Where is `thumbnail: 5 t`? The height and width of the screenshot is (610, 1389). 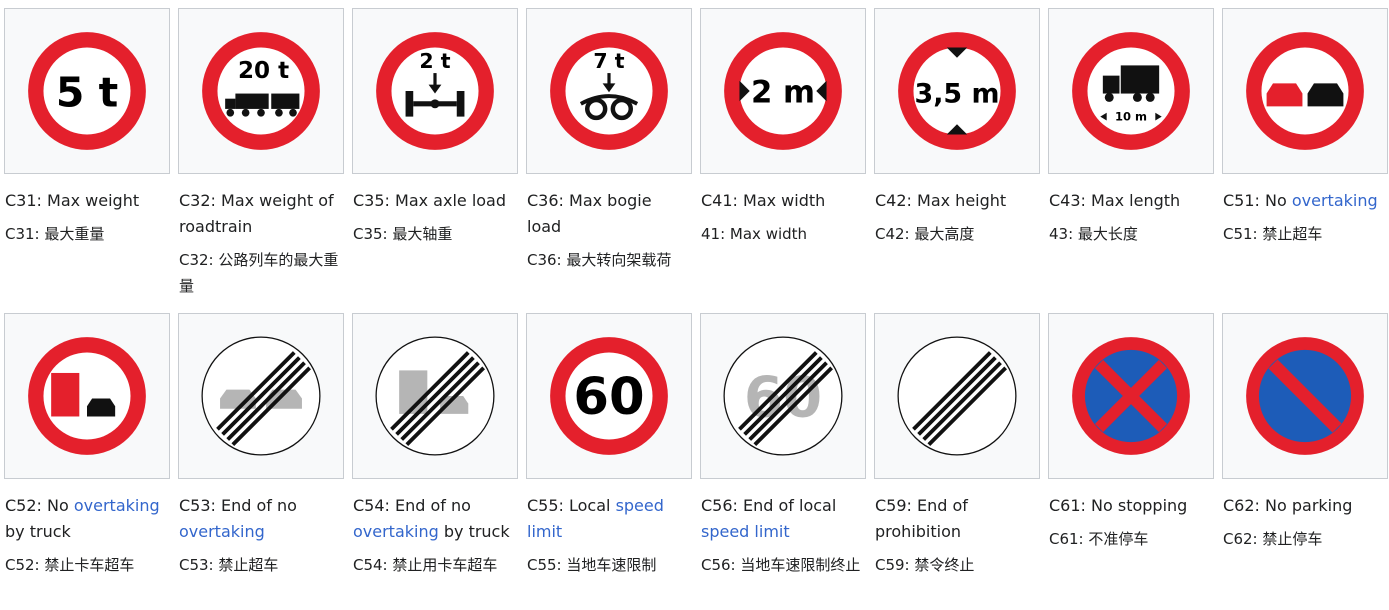
thumbnail: 5 t is located at coordinates (87, 91).